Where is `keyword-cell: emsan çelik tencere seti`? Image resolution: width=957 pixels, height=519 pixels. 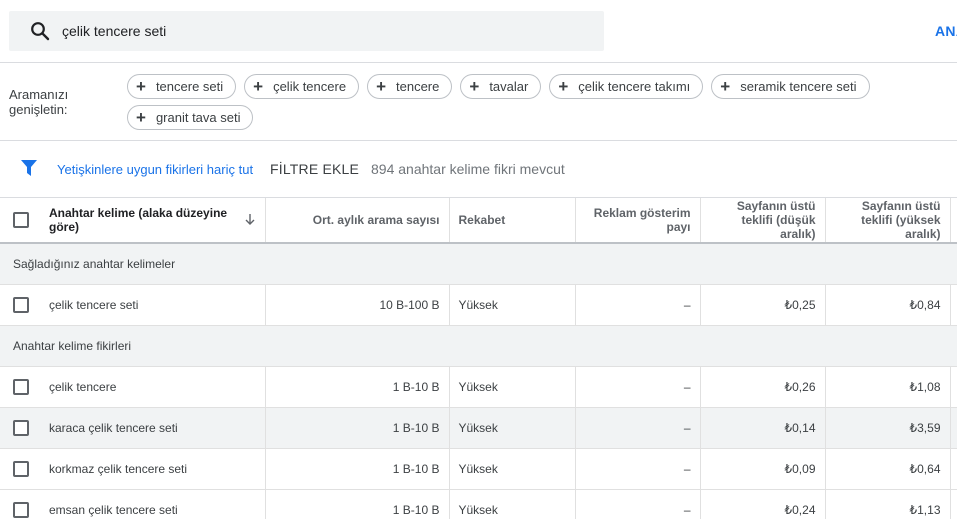 keyword-cell: emsan çelik tencere seti is located at coordinates (155, 504).